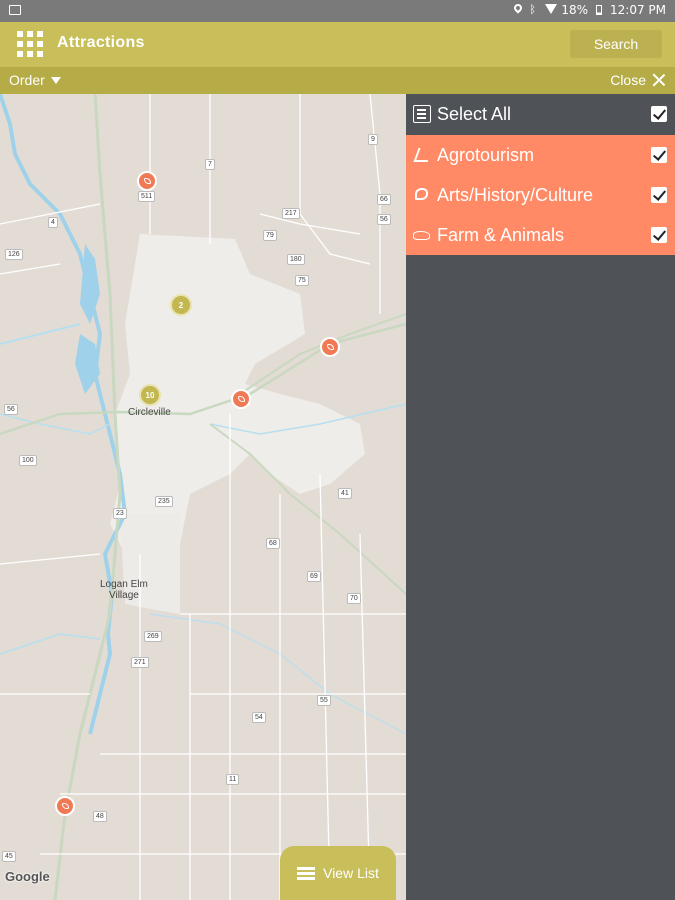  What do you see at coordinates (351, 873) in the screenshot?
I see `view-list-label: View List` at bounding box center [351, 873].